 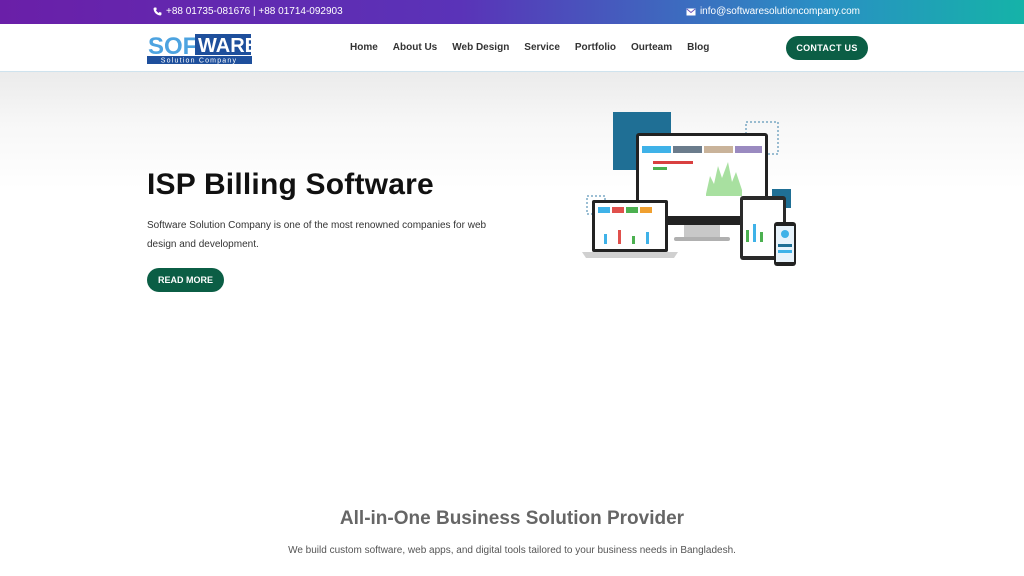 What do you see at coordinates (185, 280) in the screenshot?
I see `read-more-button: READ MORE` at bounding box center [185, 280].